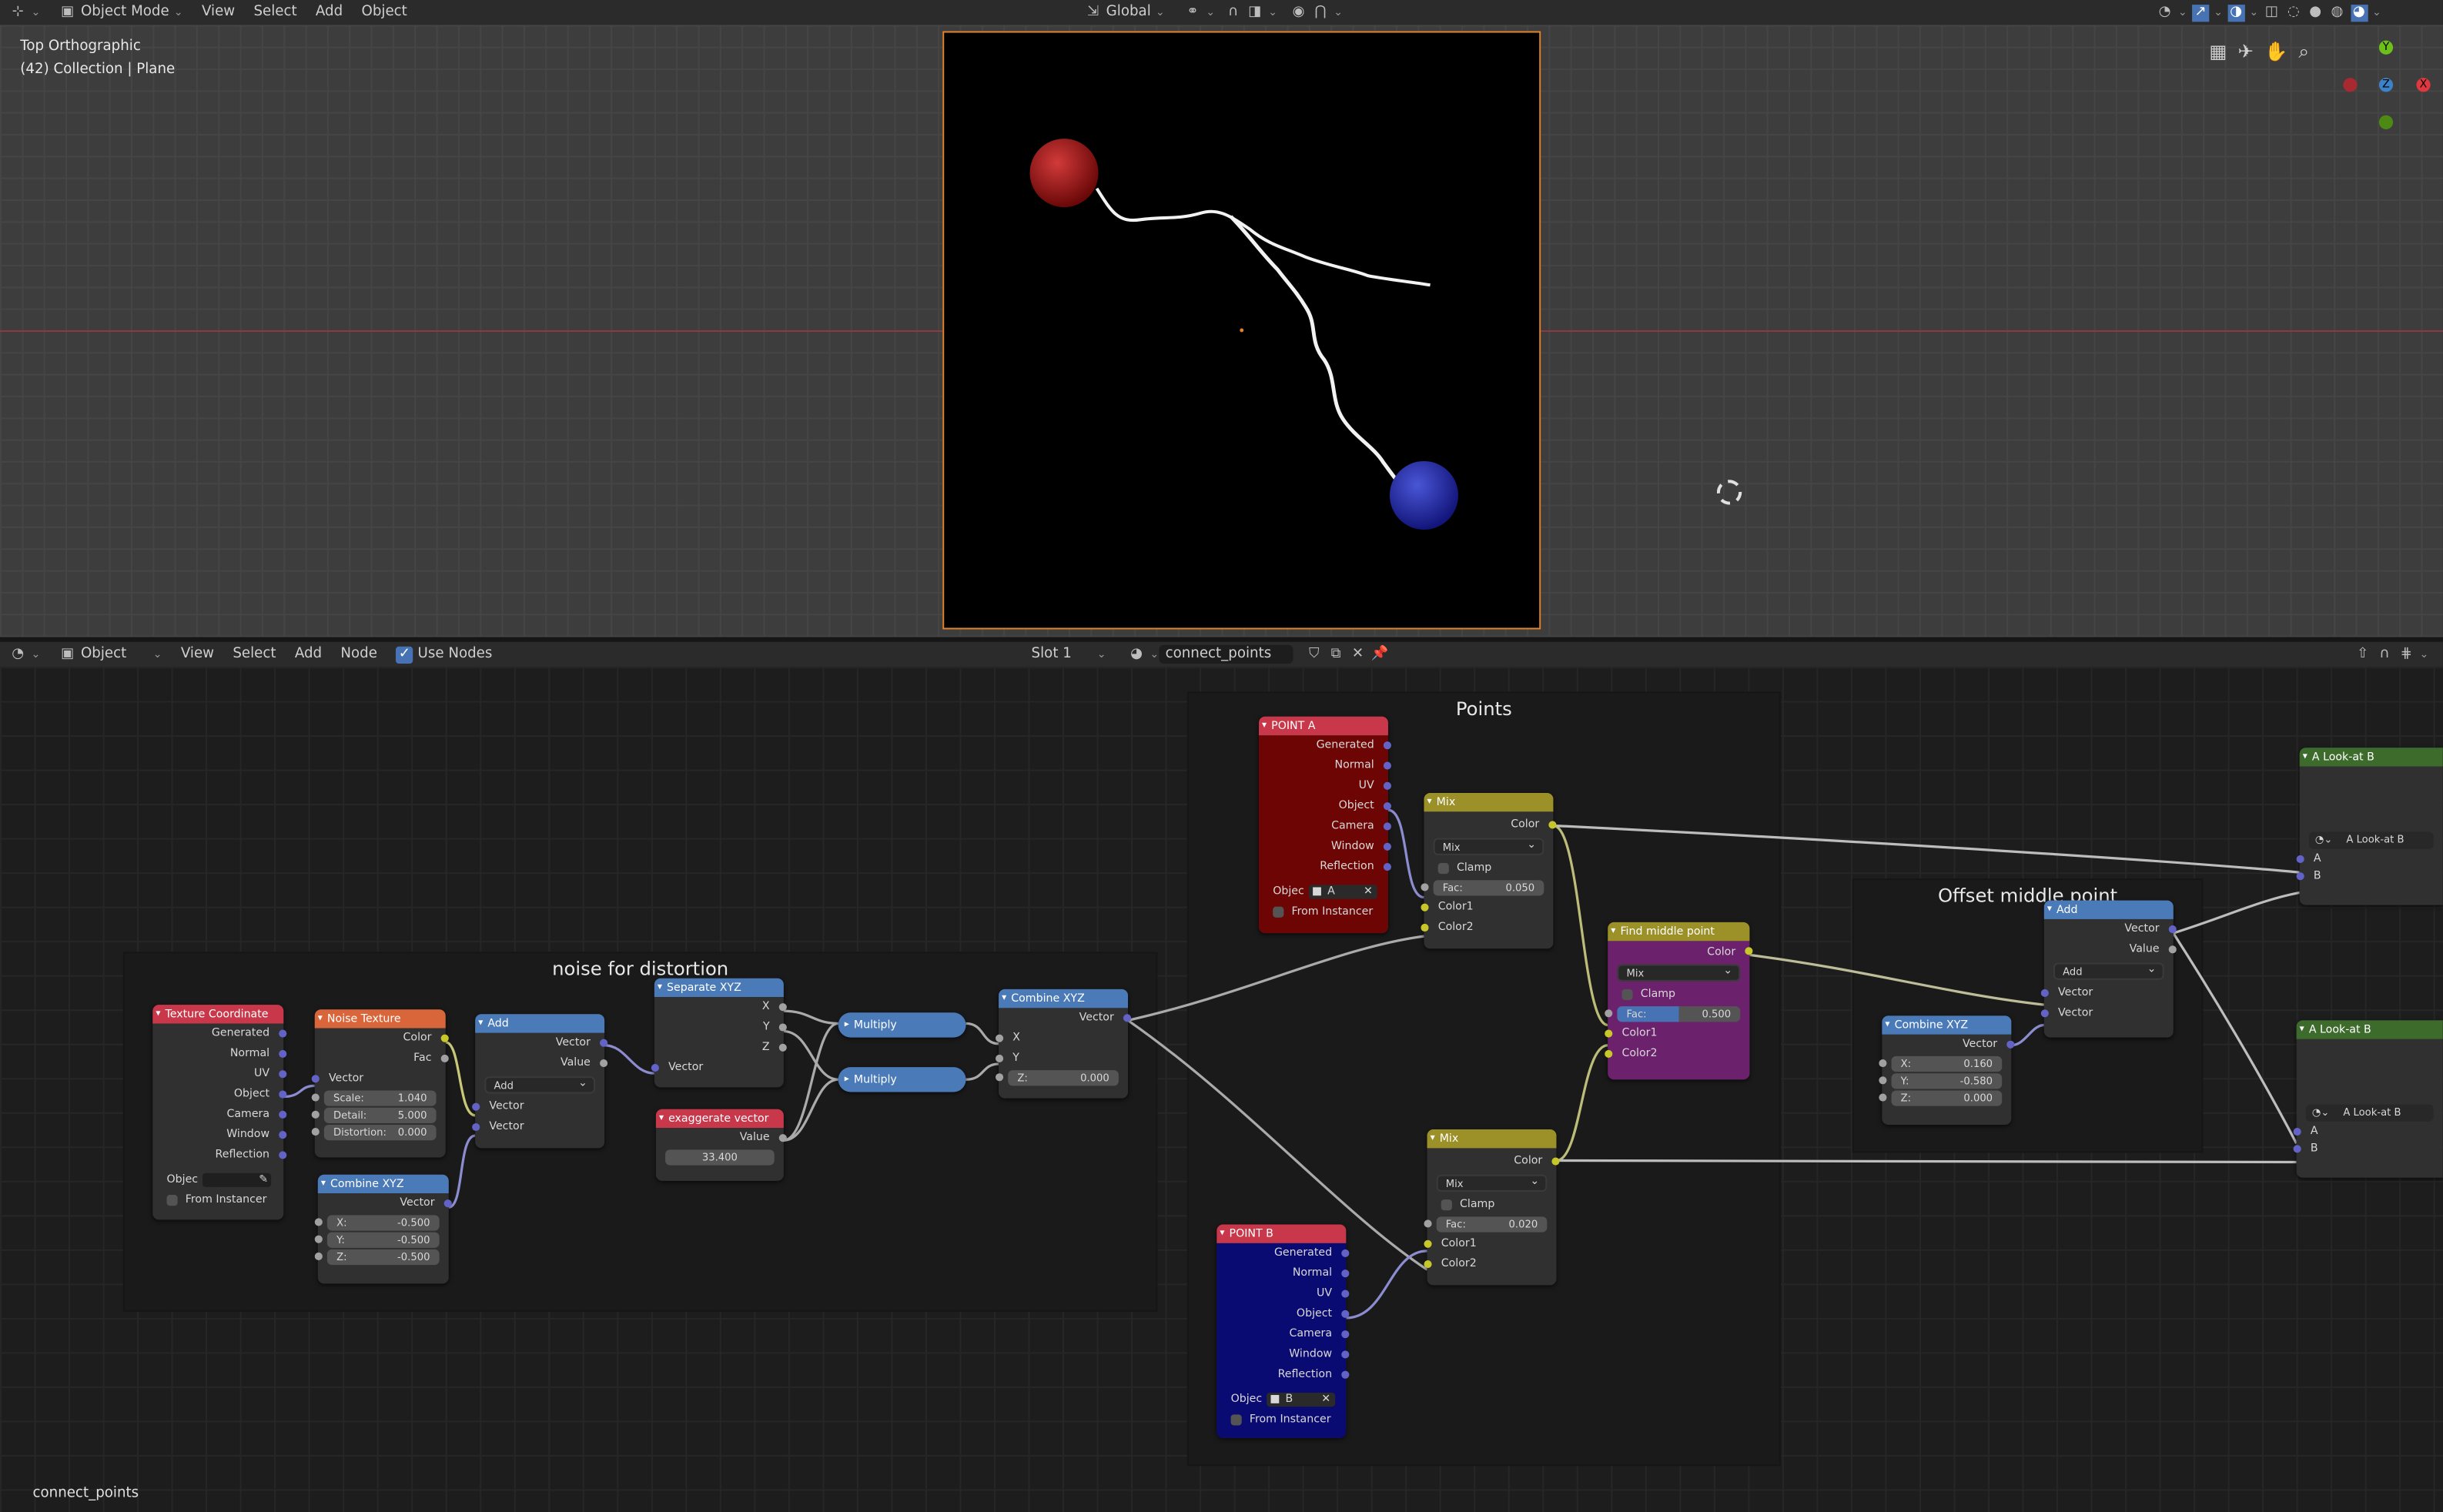 The image size is (2443, 1512). Describe the element at coordinates (2350, 85) in the screenshot. I see `gizmo-neg-x` at that location.